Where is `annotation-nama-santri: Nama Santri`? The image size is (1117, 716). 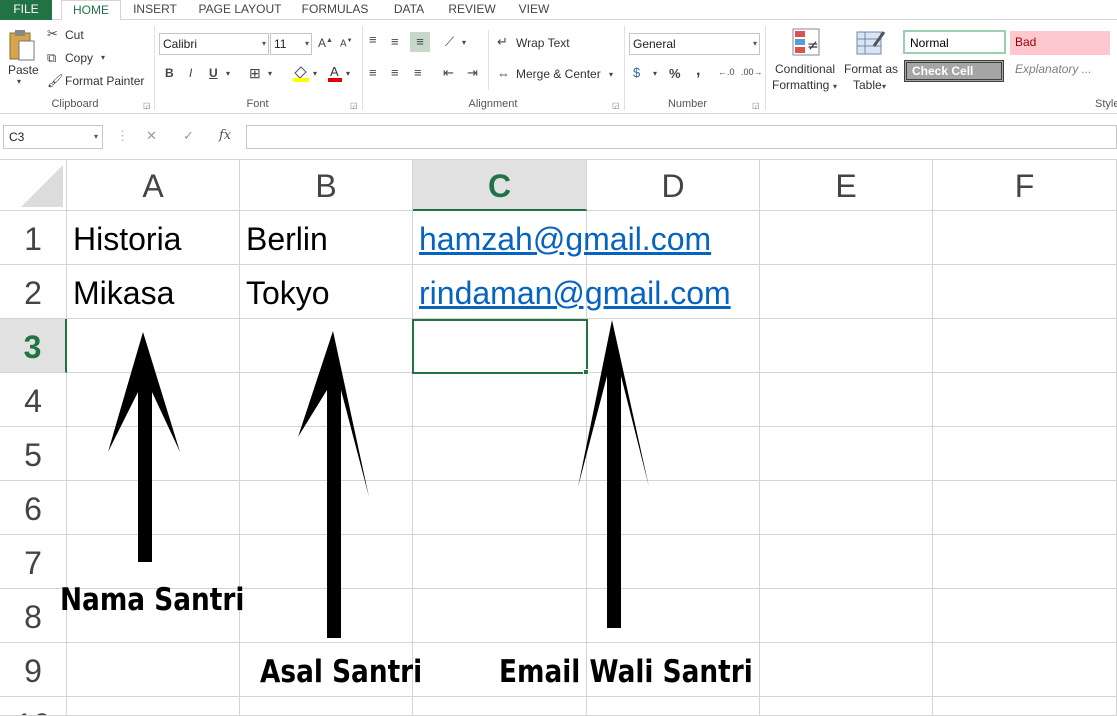 annotation-nama-santri: Nama Santri is located at coordinates (152, 600).